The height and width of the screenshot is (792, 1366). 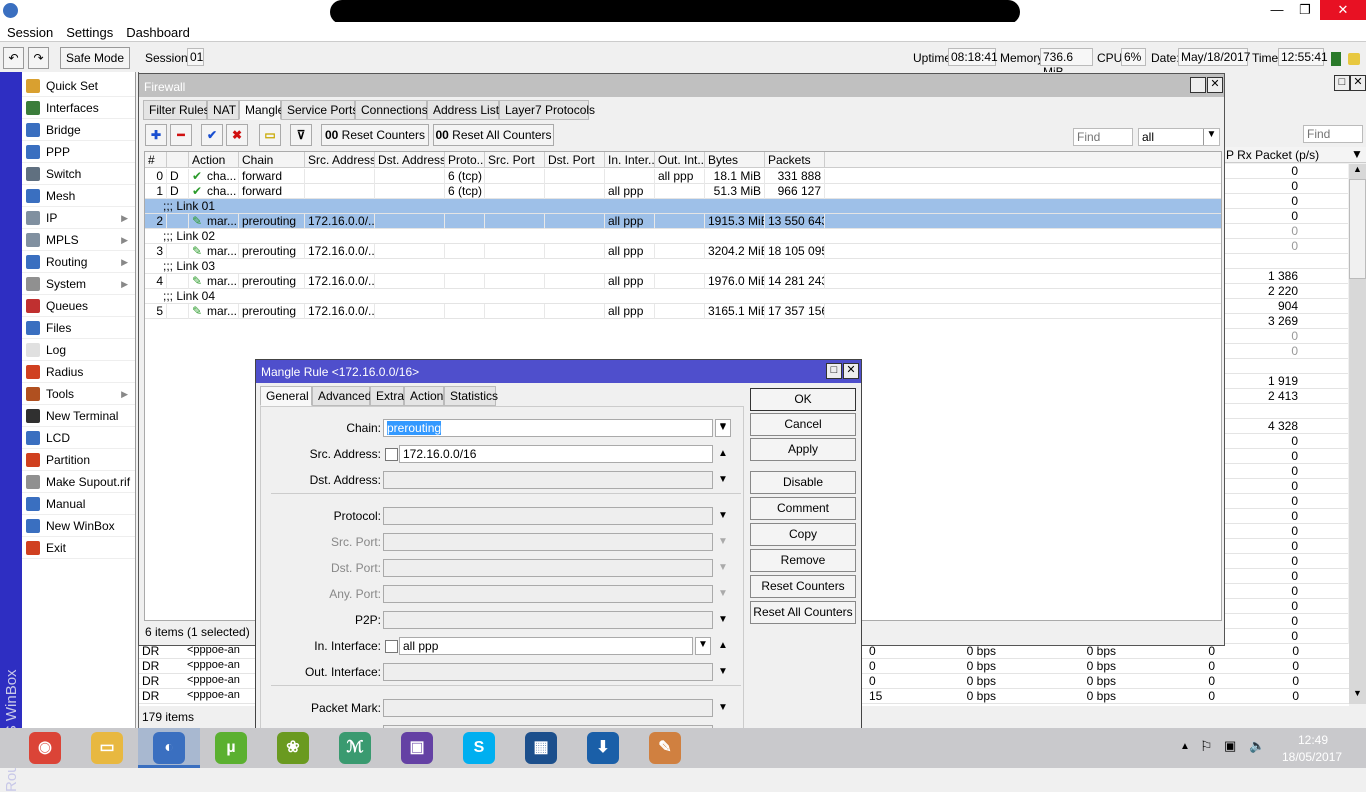 What do you see at coordinates (1313, 740) in the screenshot?
I see `clock-time: 12:49` at bounding box center [1313, 740].